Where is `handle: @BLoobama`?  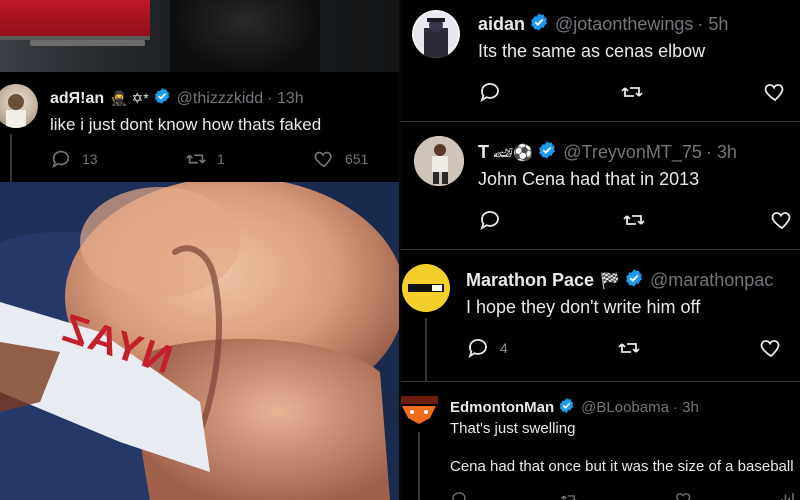 handle: @BLoobama is located at coordinates (625, 407).